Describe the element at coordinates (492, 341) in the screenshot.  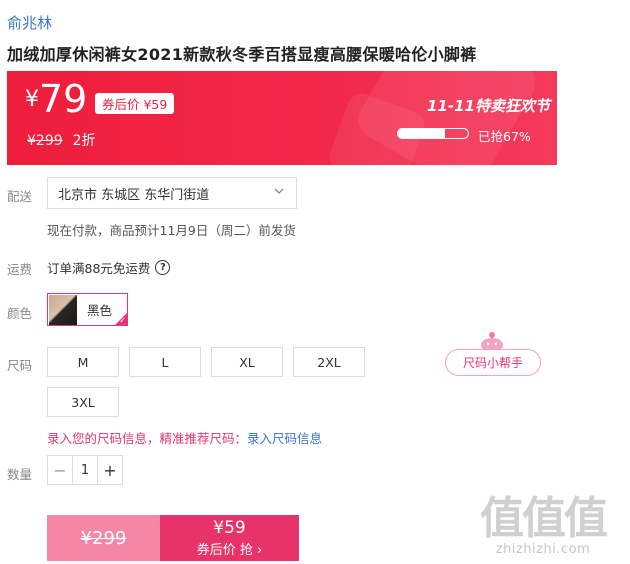
I see `mascot-icon` at that location.